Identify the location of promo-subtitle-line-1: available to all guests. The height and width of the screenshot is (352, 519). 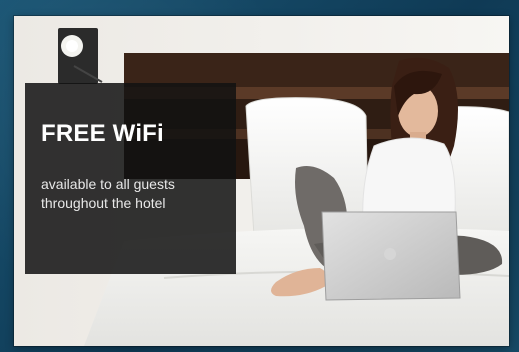
(108, 184).